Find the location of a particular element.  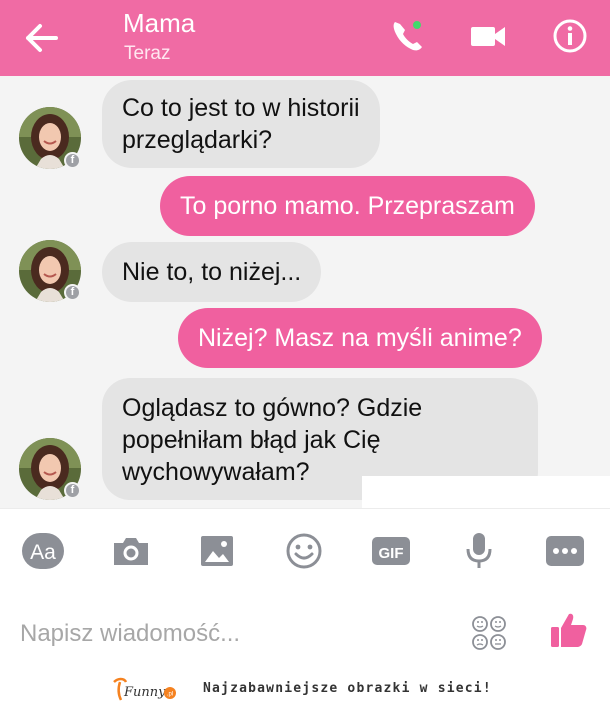

emoji-icon is located at coordinates (304, 551).